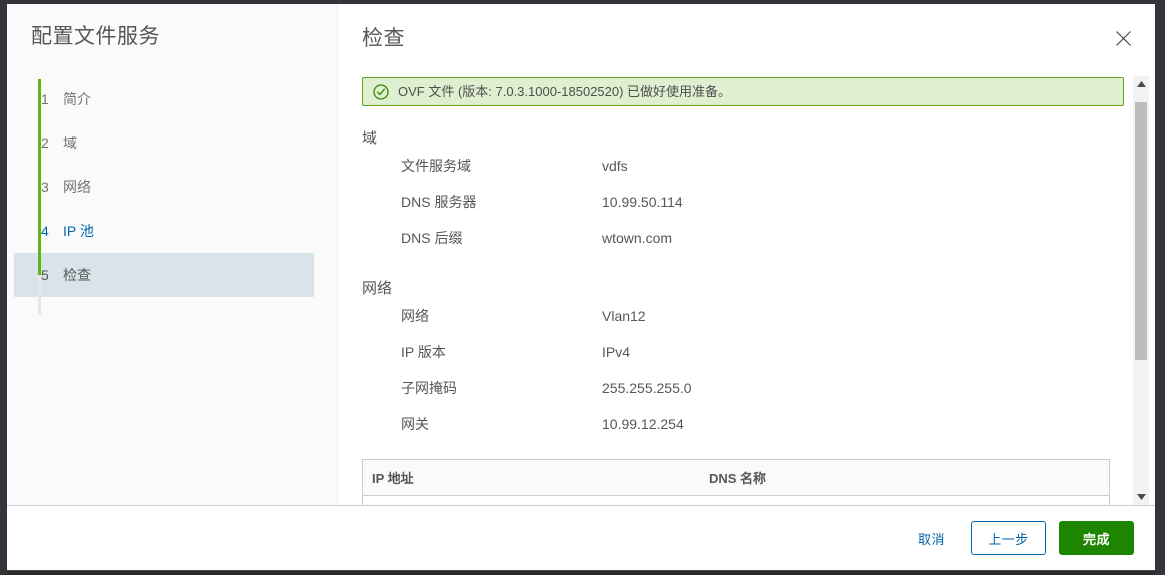 The height and width of the screenshot is (575, 1165). What do you see at coordinates (535, 504) in the screenshot?
I see `cell-ip-address: 10.99.12.191 (主)` at bounding box center [535, 504].